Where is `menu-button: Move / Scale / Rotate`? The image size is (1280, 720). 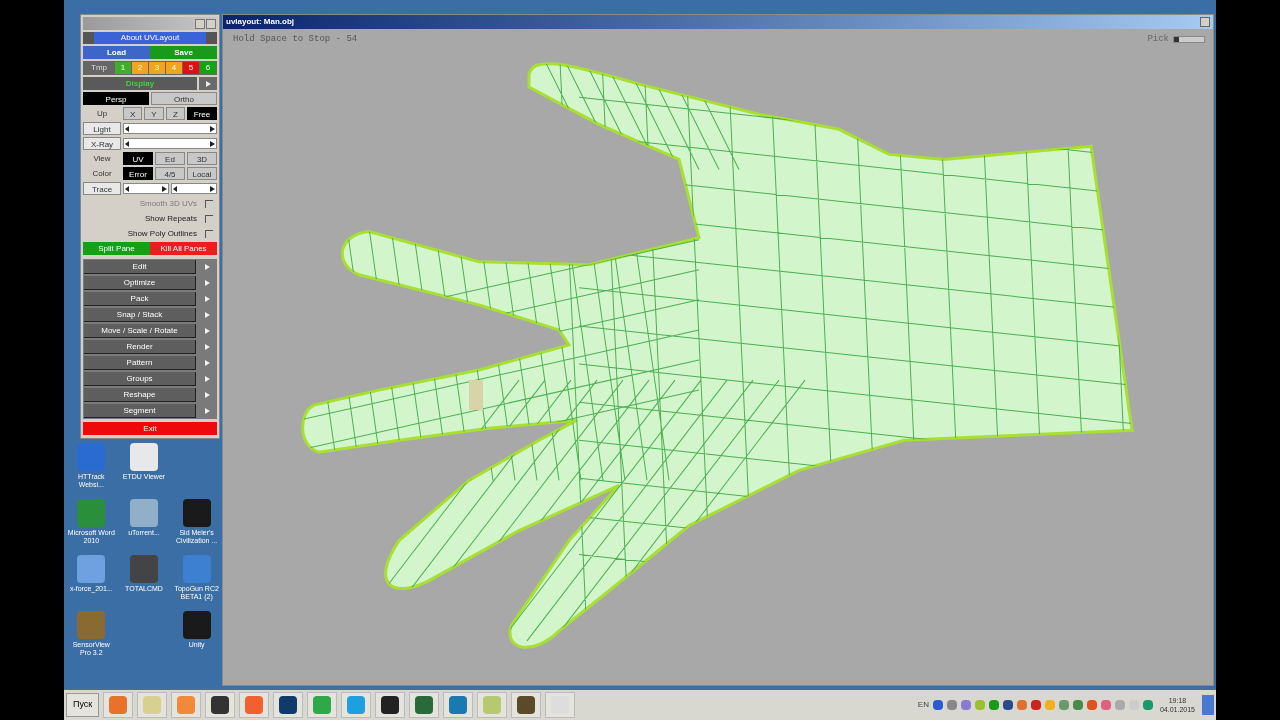 menu-button: Move / Scale / Rotate is located at coordinates (140, 331).